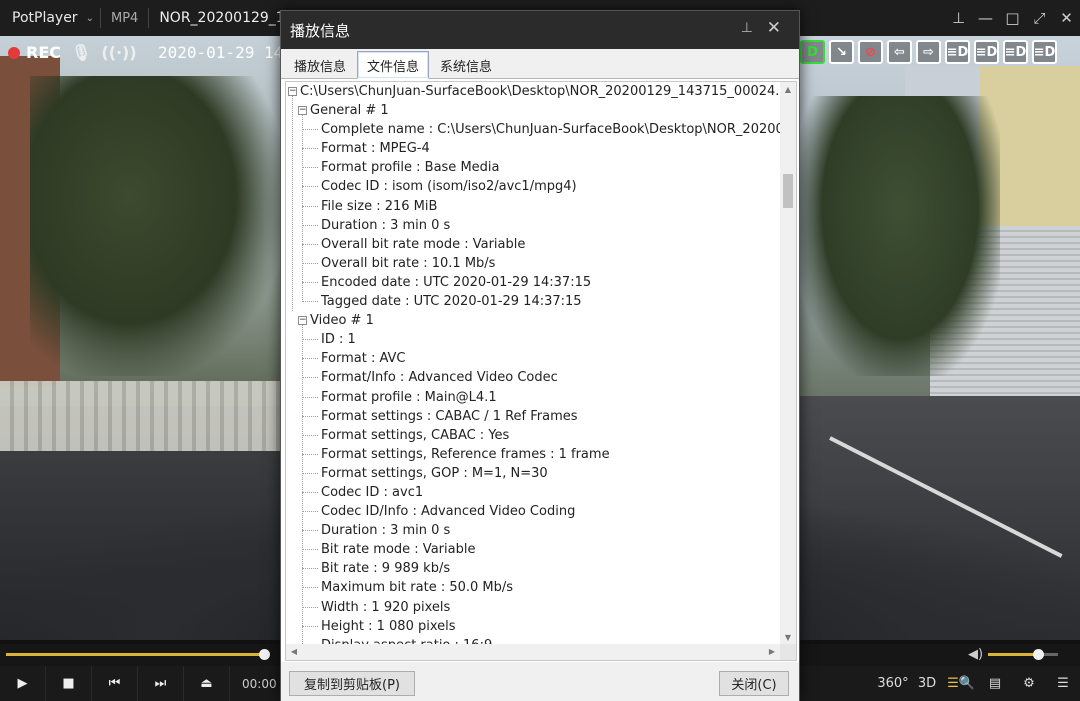 The height and width of the screenshot is (701, 1080). I want to click on chapter-button: ▤, so click(995, 683).